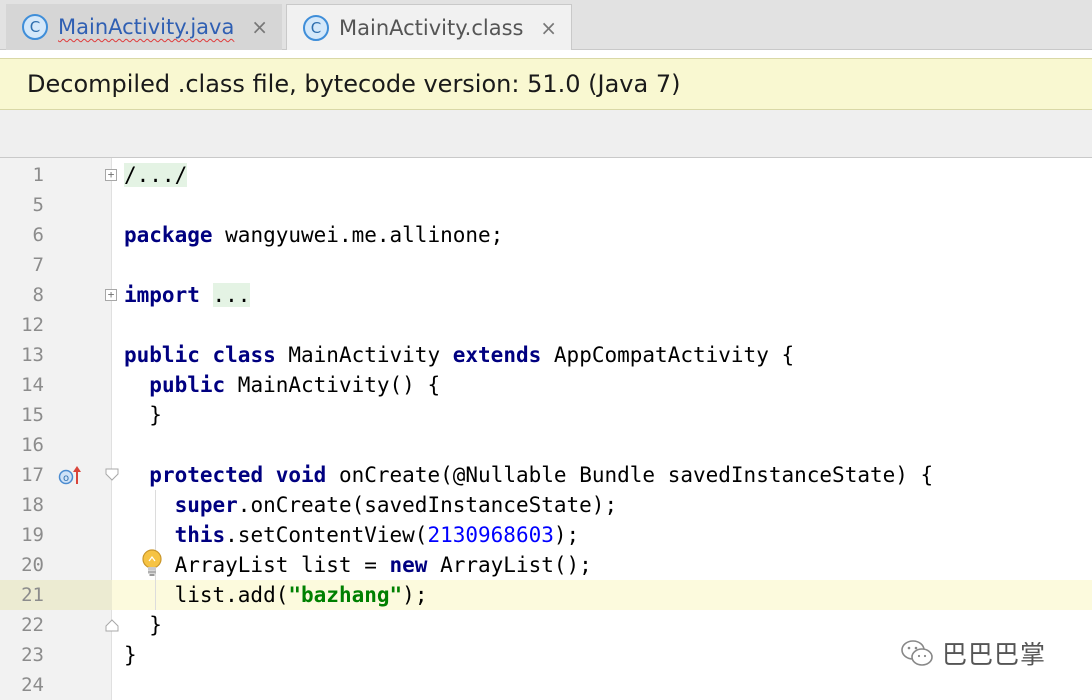  What do you see at coordinates (546, 445) in the screenshot?
I see `code-line-16: 16` at bounding box center [546, 445].